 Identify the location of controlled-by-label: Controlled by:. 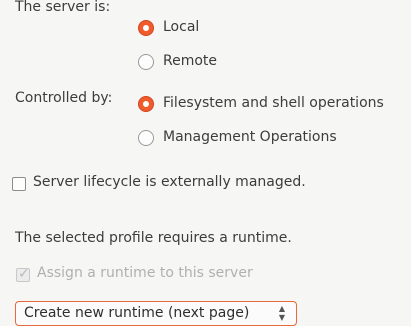
(64, 98).